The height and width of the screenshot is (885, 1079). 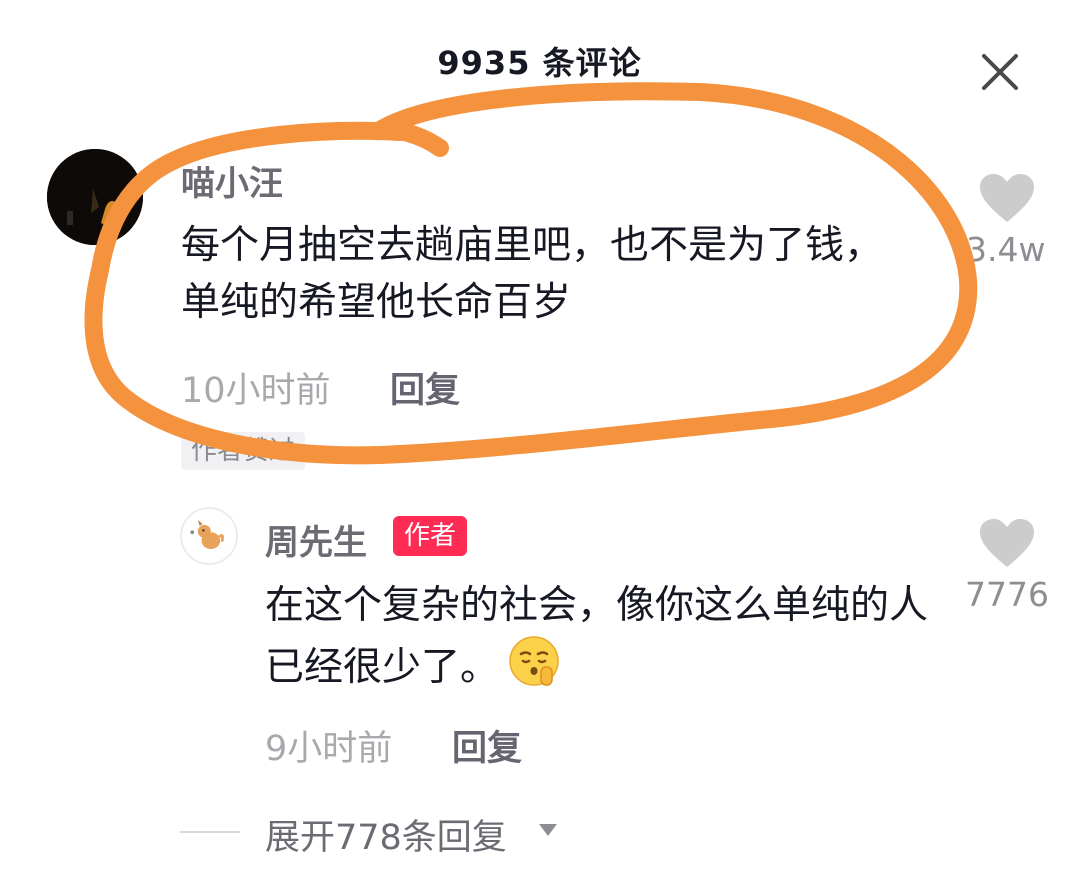 I want to click on like-count: 7776, so click(x=1007, y=594).